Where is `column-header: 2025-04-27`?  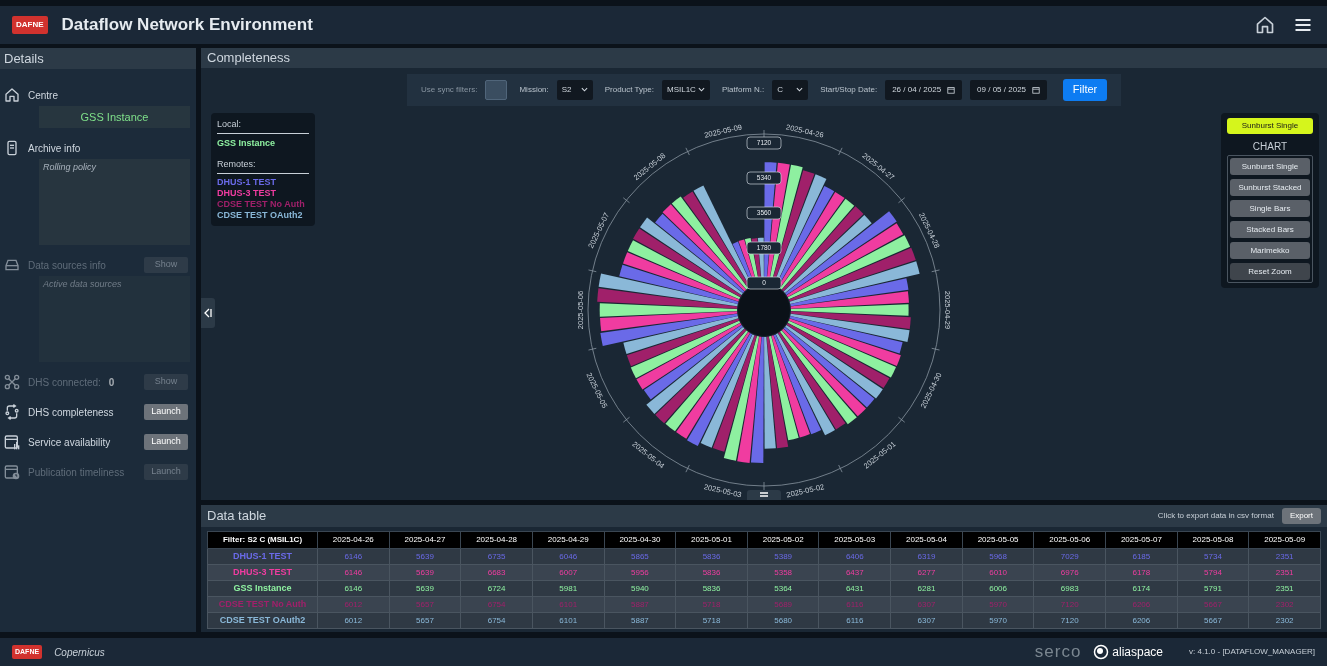
column-header: 2025-04-27 is located at coordinates (425, 540).